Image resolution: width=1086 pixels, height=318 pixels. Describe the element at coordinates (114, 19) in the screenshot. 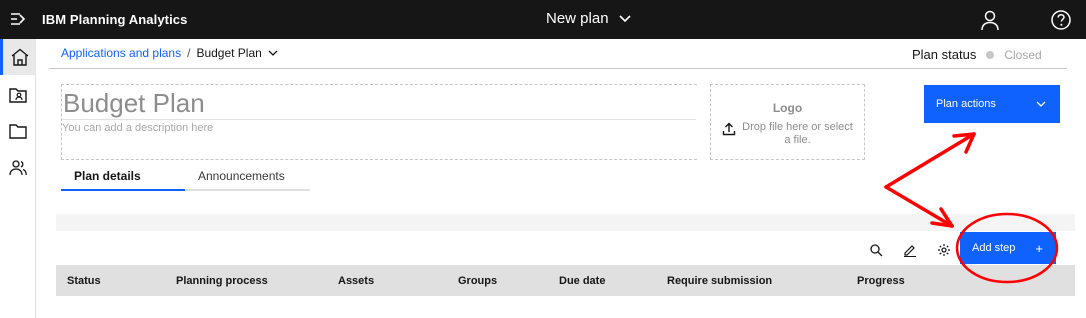

I see `app-brand: IBM Planning Analytics` at that location.